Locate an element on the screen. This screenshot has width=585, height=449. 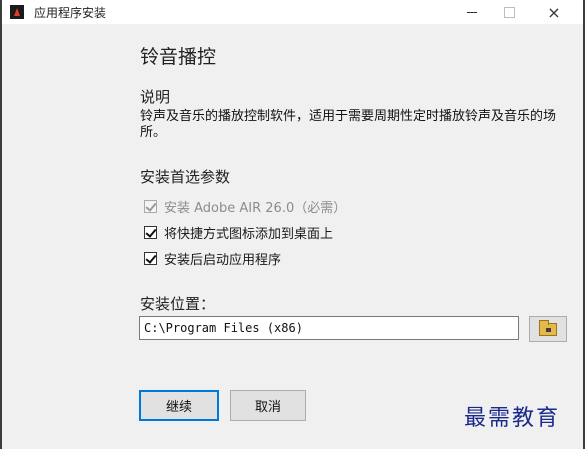
close-button: × is located at coordinates (554, 12).